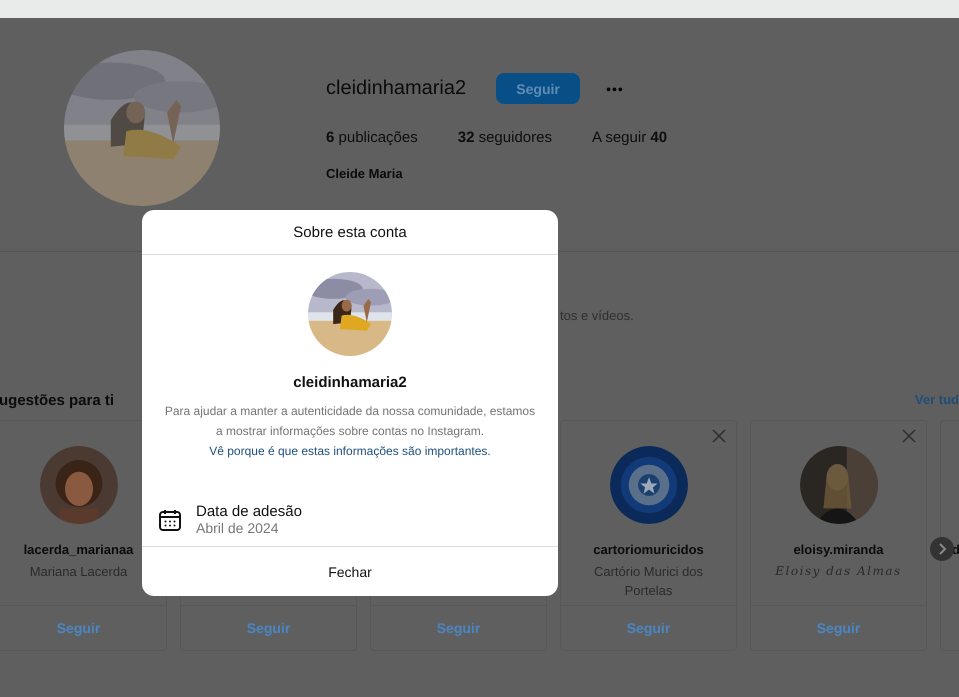 The image size is (959, 697). What do you see at coordinates (350, 451) in the screenshot?
I see `learn-more-link: Vê porque é que estas informações são importantes.` at bounding box center [350, 451].